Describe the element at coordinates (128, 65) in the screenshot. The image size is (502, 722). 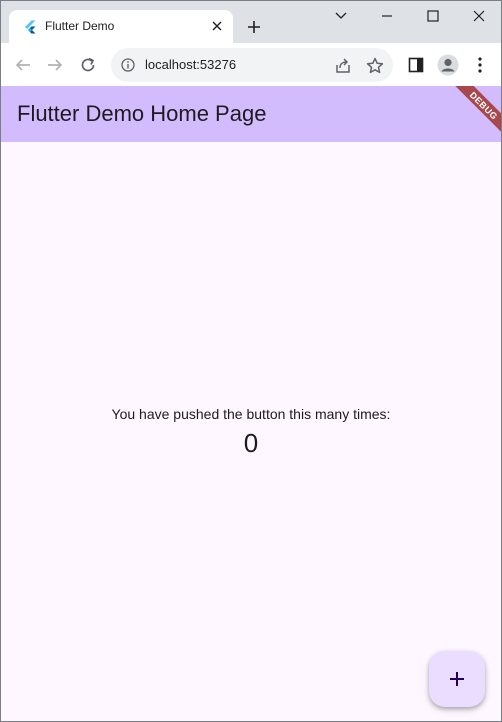
I see `info-icon` at that location.